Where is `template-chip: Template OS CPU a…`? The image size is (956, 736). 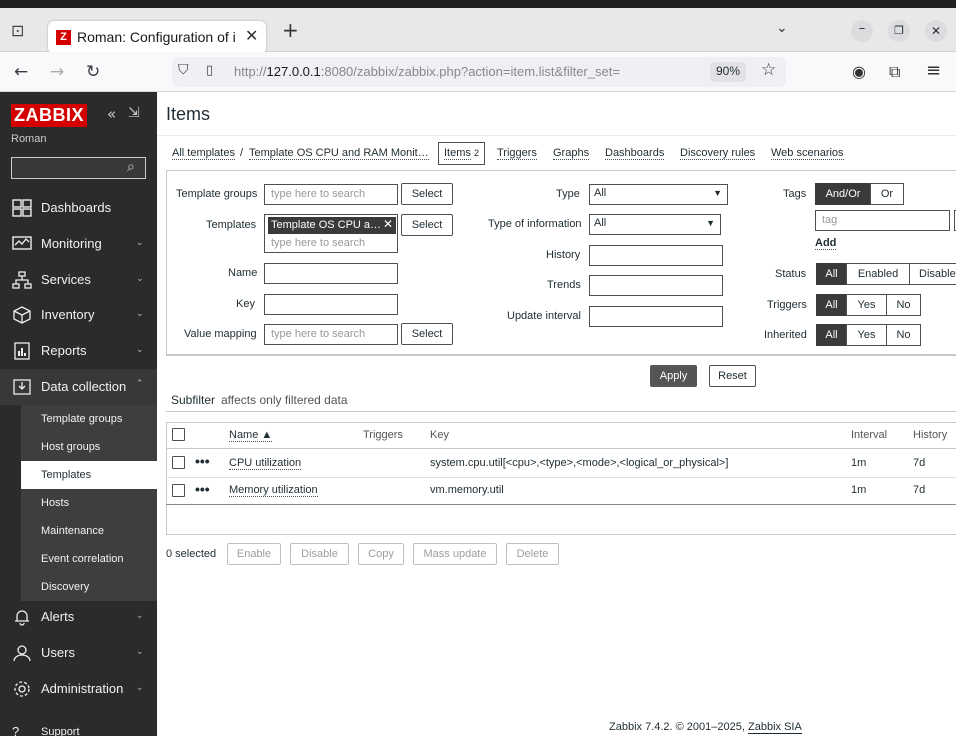 template-chip: Template OS CPU a… is located at coordinates (332, 225).